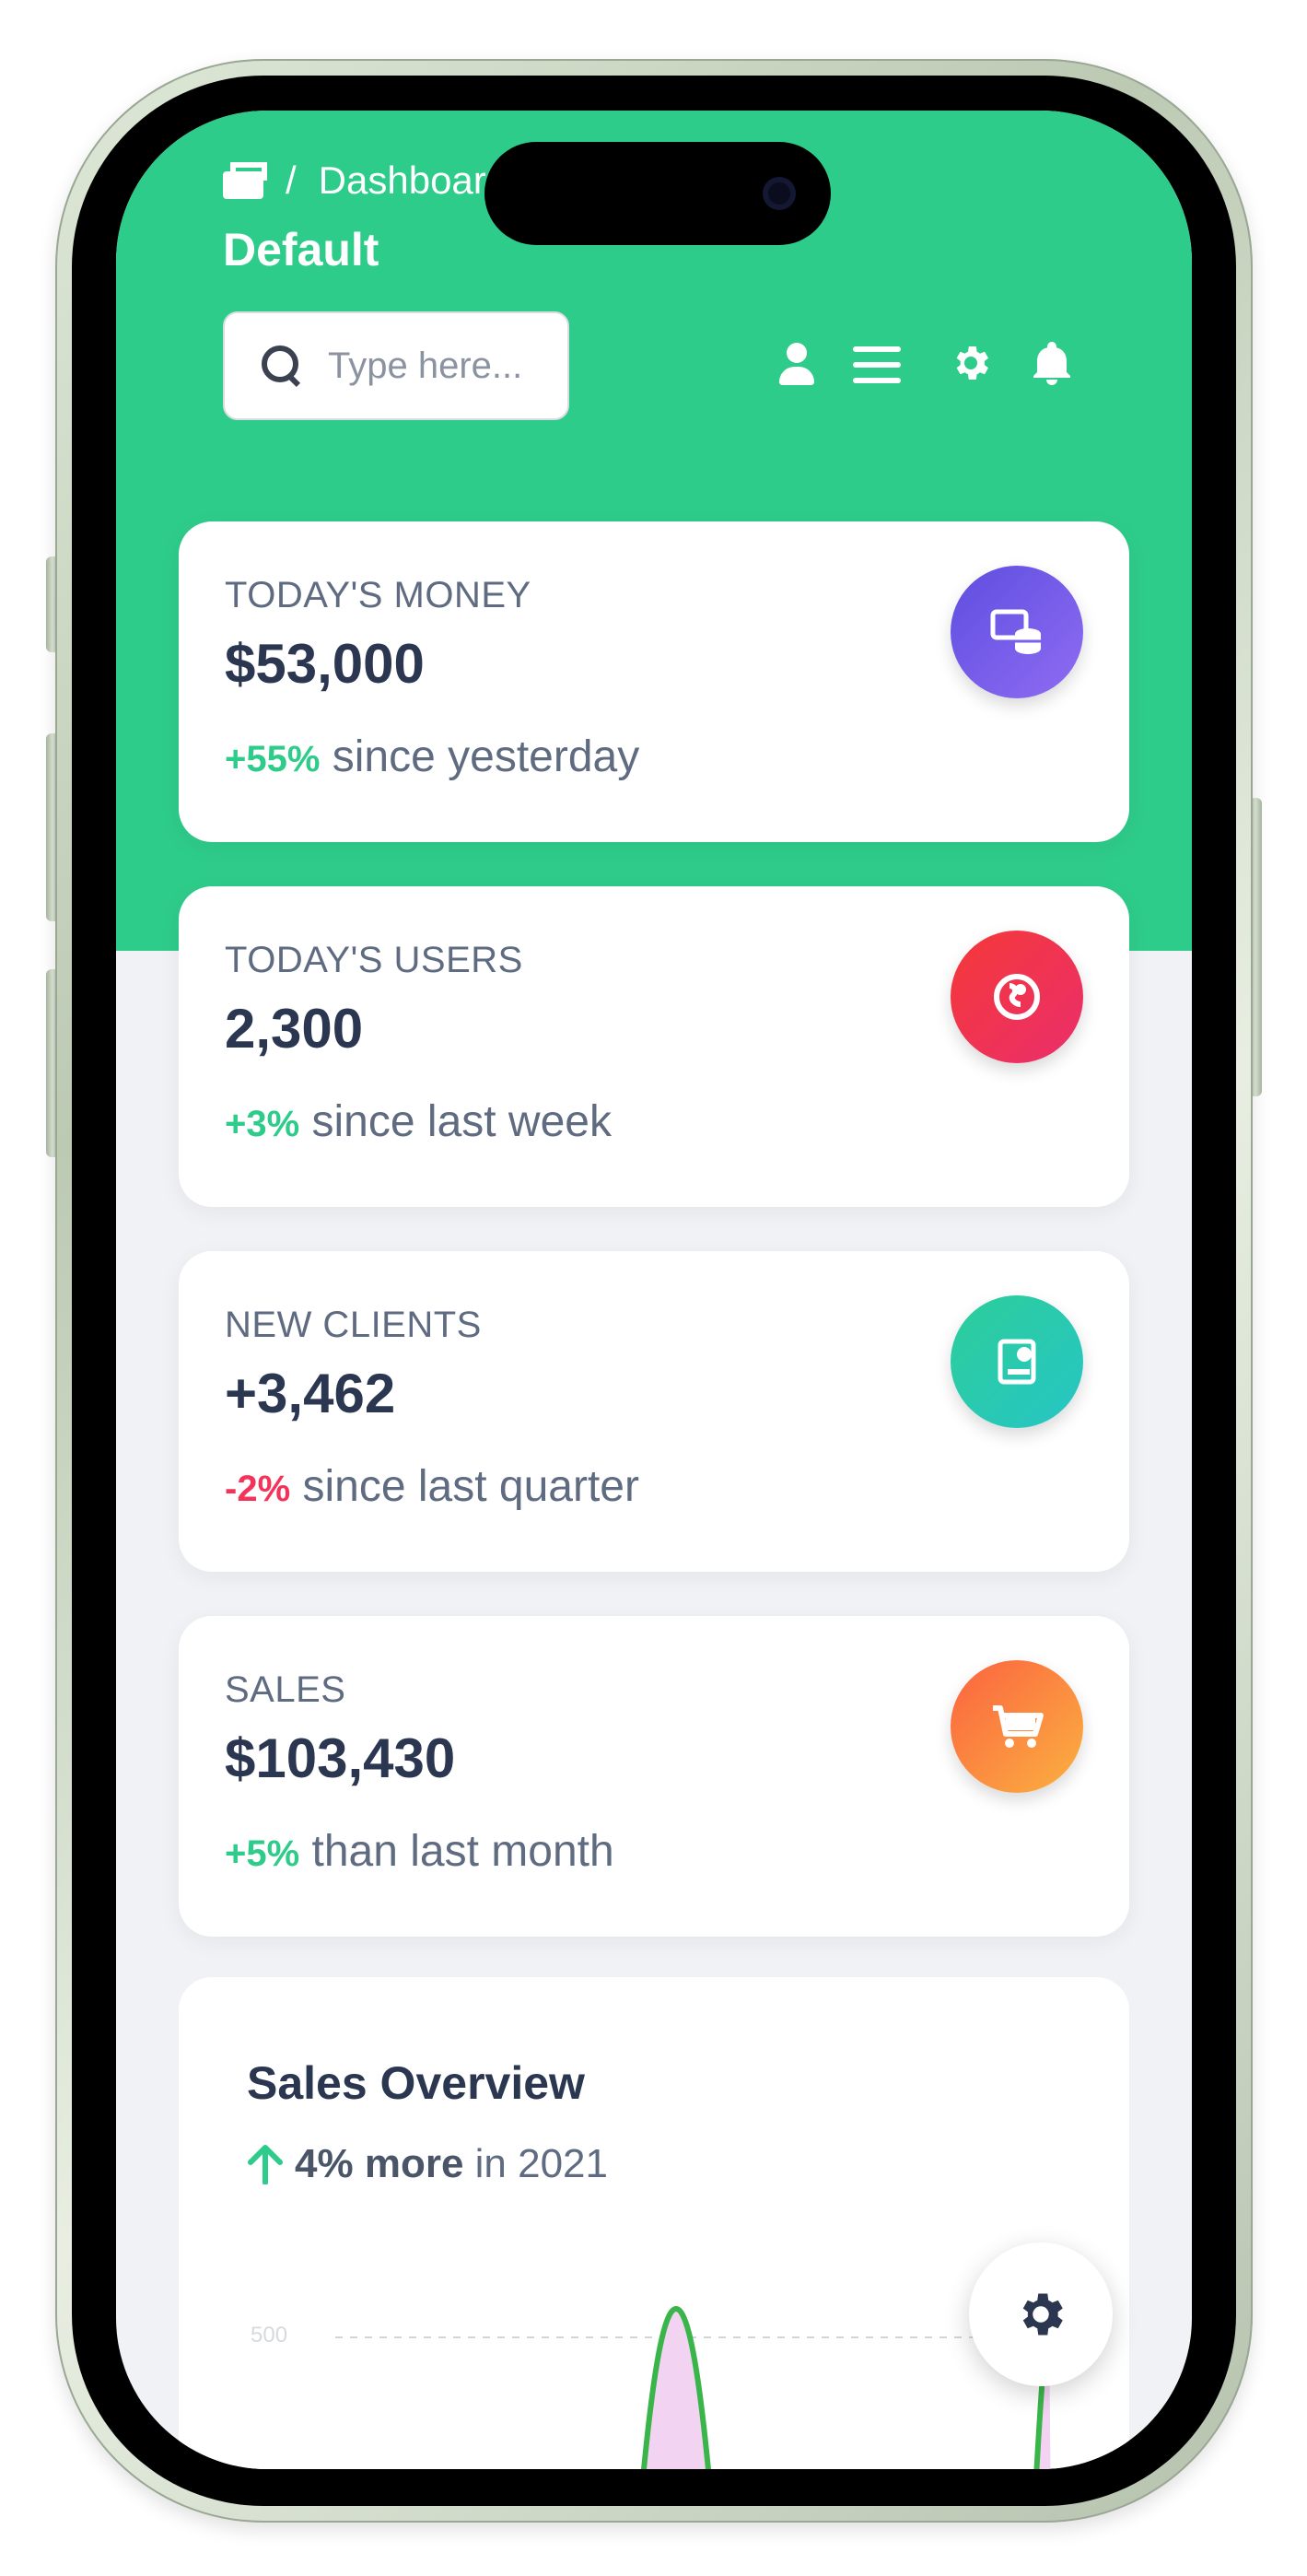 Image resolution: width=1307 pixels, height=2576 pixels. What do you see at coordinates (1017, 997) in the screenshot?
I see `world-icon` at bounding box center [1017, 997].